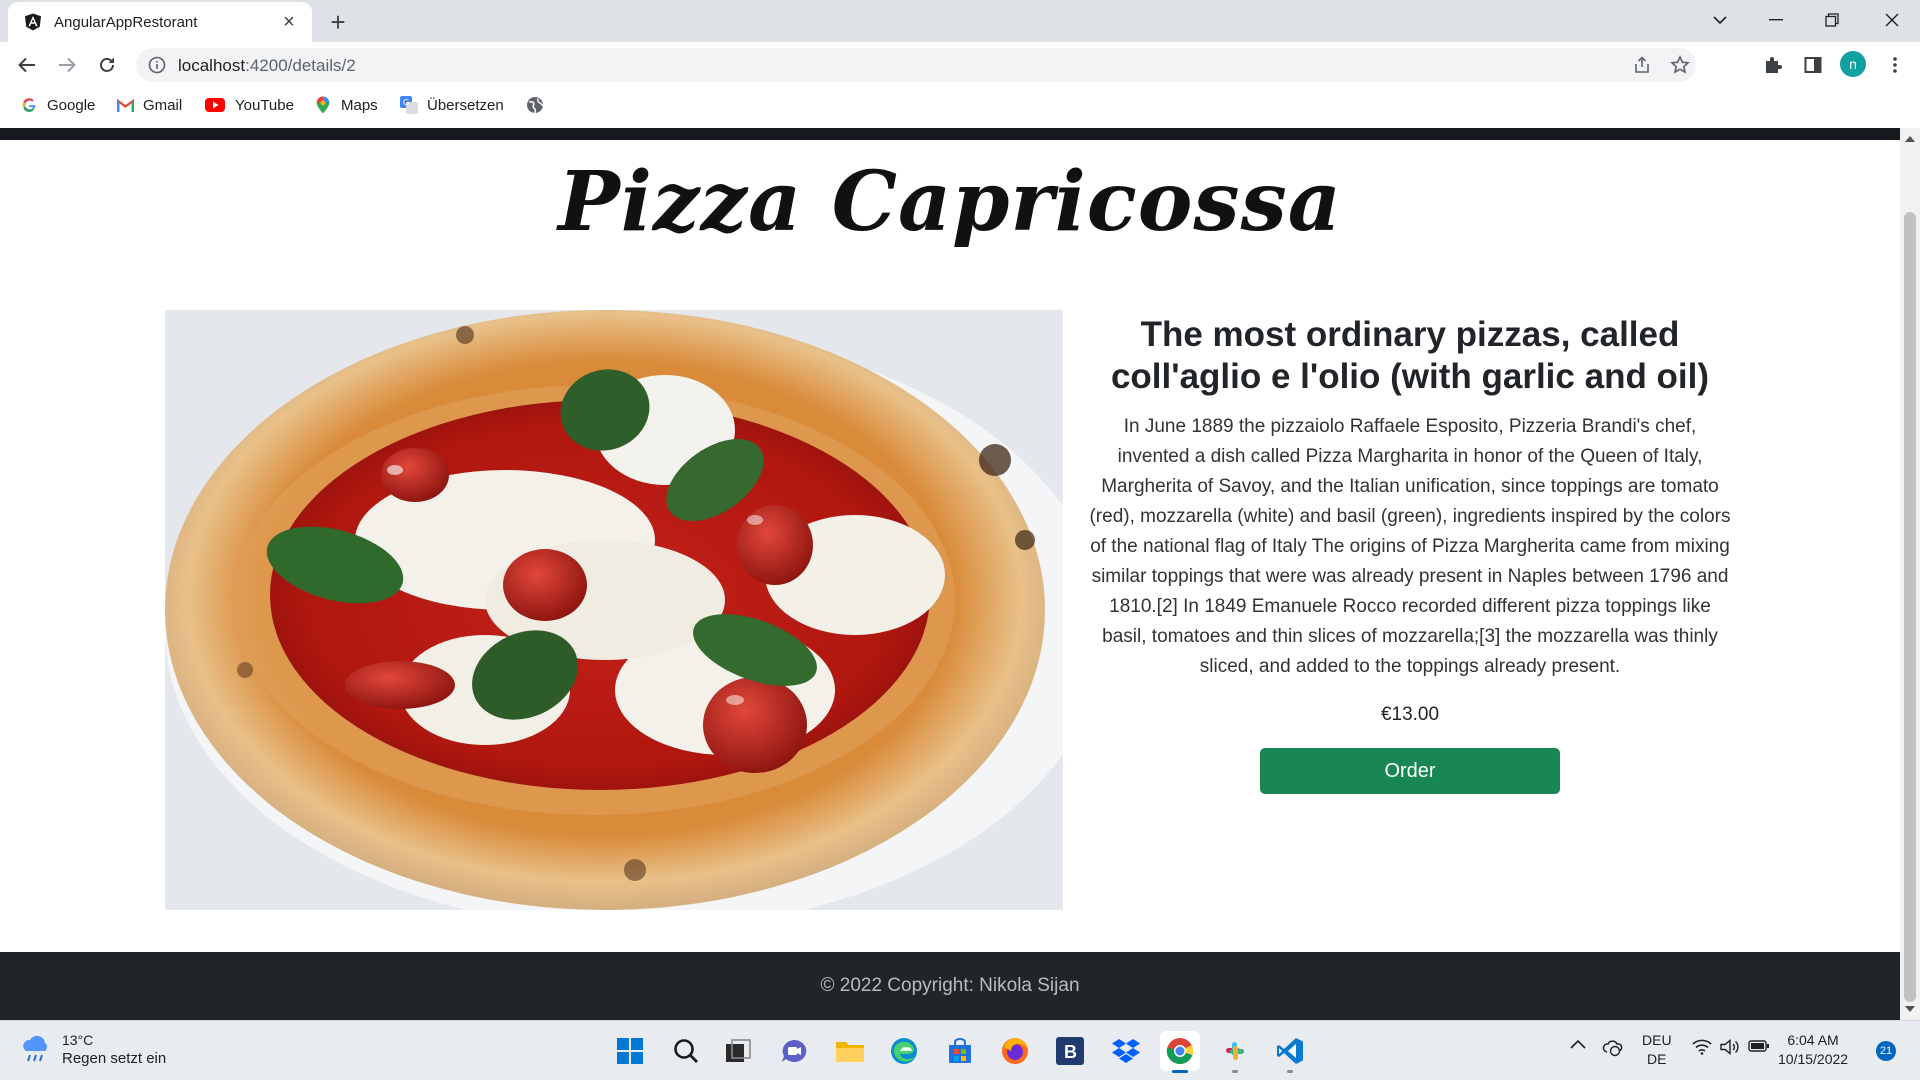 The height and width of the screenshot is (1080, 1920). I want to click on bookmark-google: Google, so click(57, 105).